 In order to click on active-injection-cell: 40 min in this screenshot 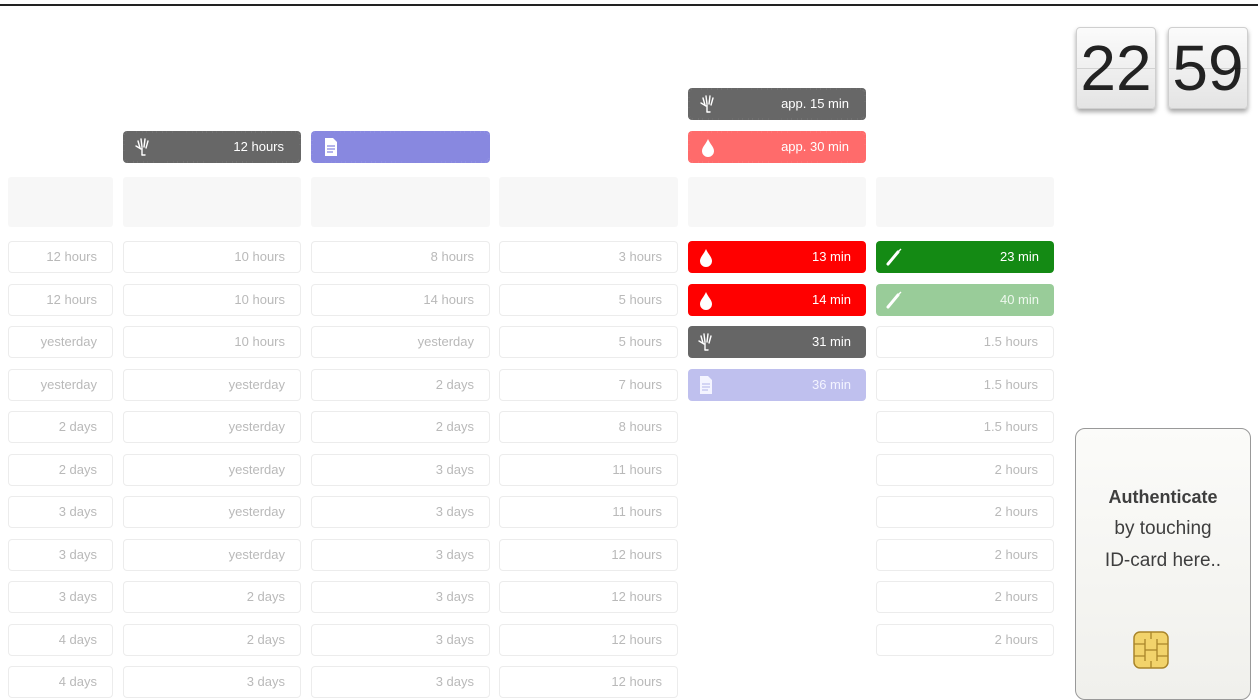, I will do `click(965, 300)`.